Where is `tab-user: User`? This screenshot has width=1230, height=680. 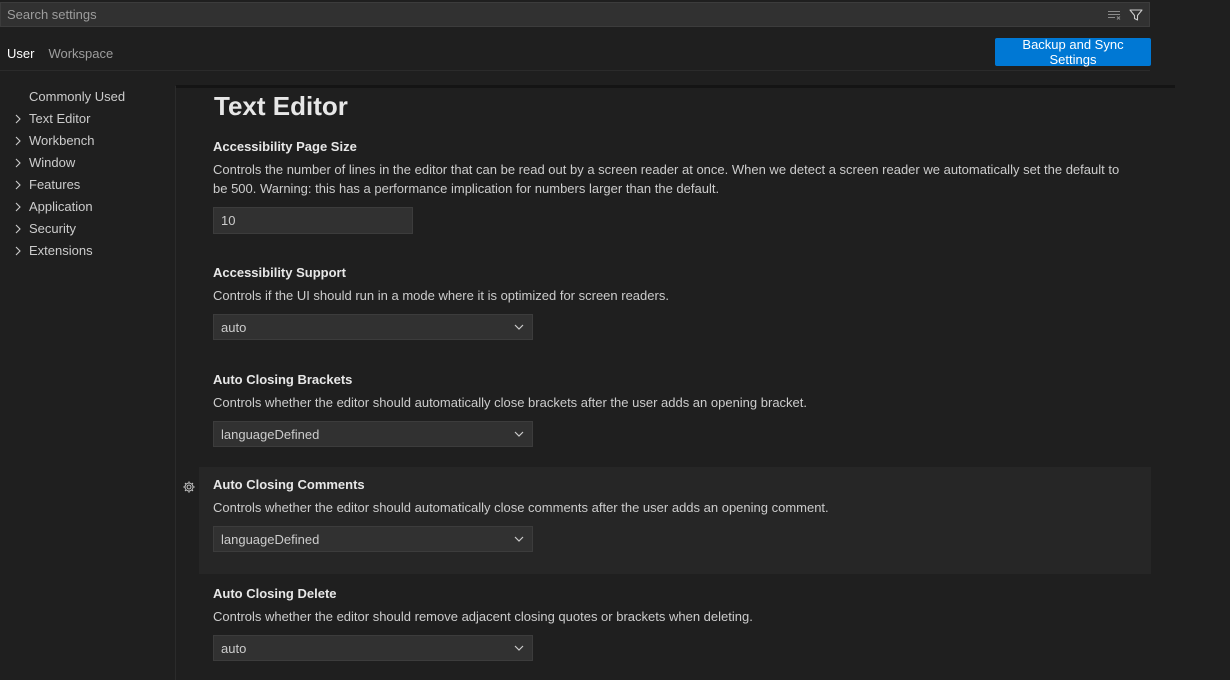 tab-user: User is located at coordinates (21, 54).